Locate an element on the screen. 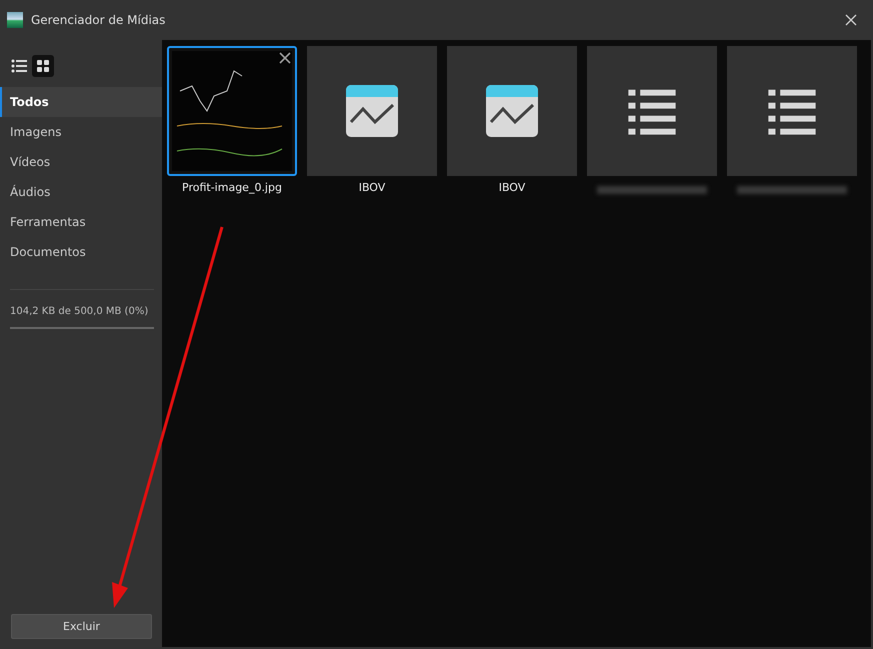  sidebar-item: Documentos is located at coordinates (81, 252).